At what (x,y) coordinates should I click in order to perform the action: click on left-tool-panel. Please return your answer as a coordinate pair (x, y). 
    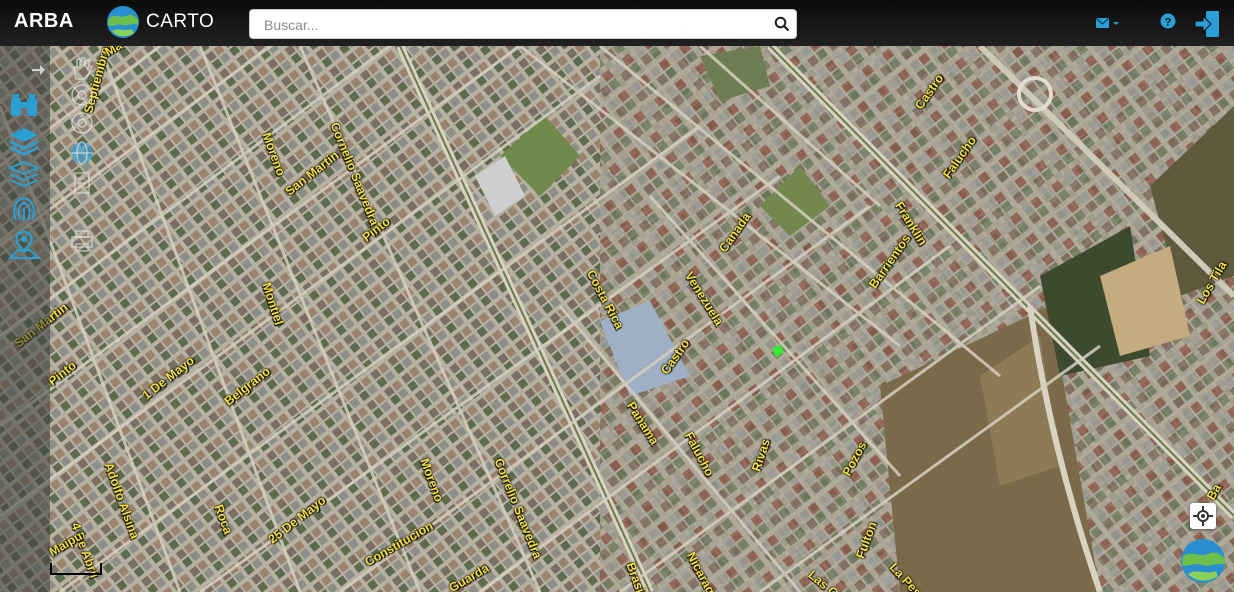
    Looking at the image, I should click on (25, 319).